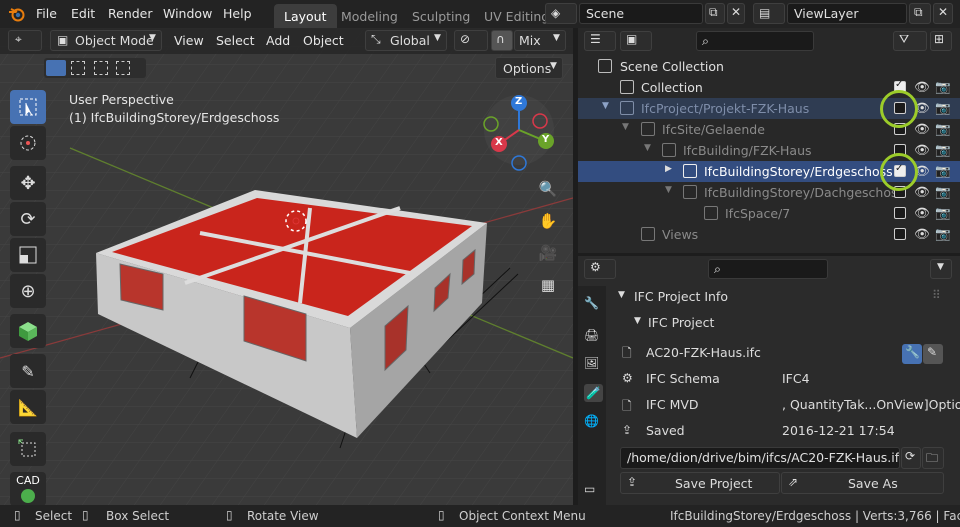 This screenshot has width=960, height=527. I want to click on delete-view-layer-icon: ✕, so click(943, 13).